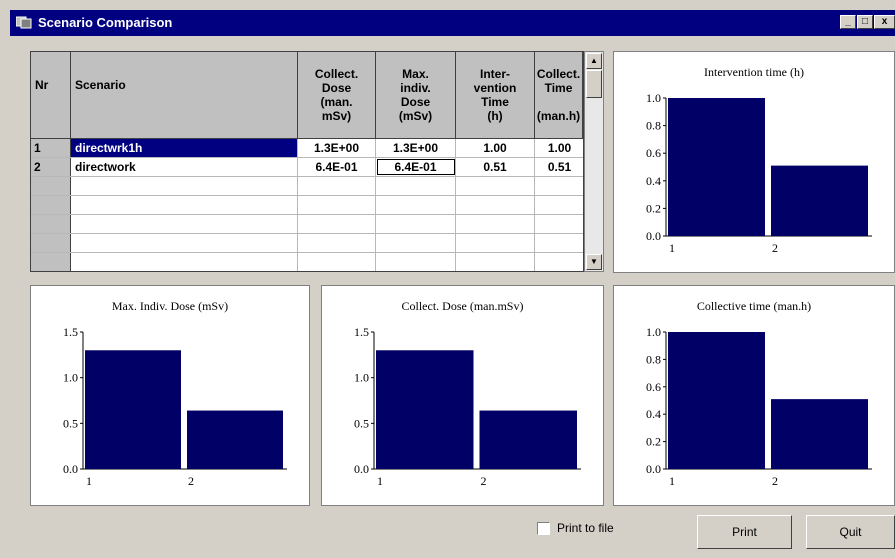 This screenshot has width=895, height=558. Describe the element at coordinates (594, 161) in the screenshot. I see `table-scrollbar: ▲ ▼` at that location.